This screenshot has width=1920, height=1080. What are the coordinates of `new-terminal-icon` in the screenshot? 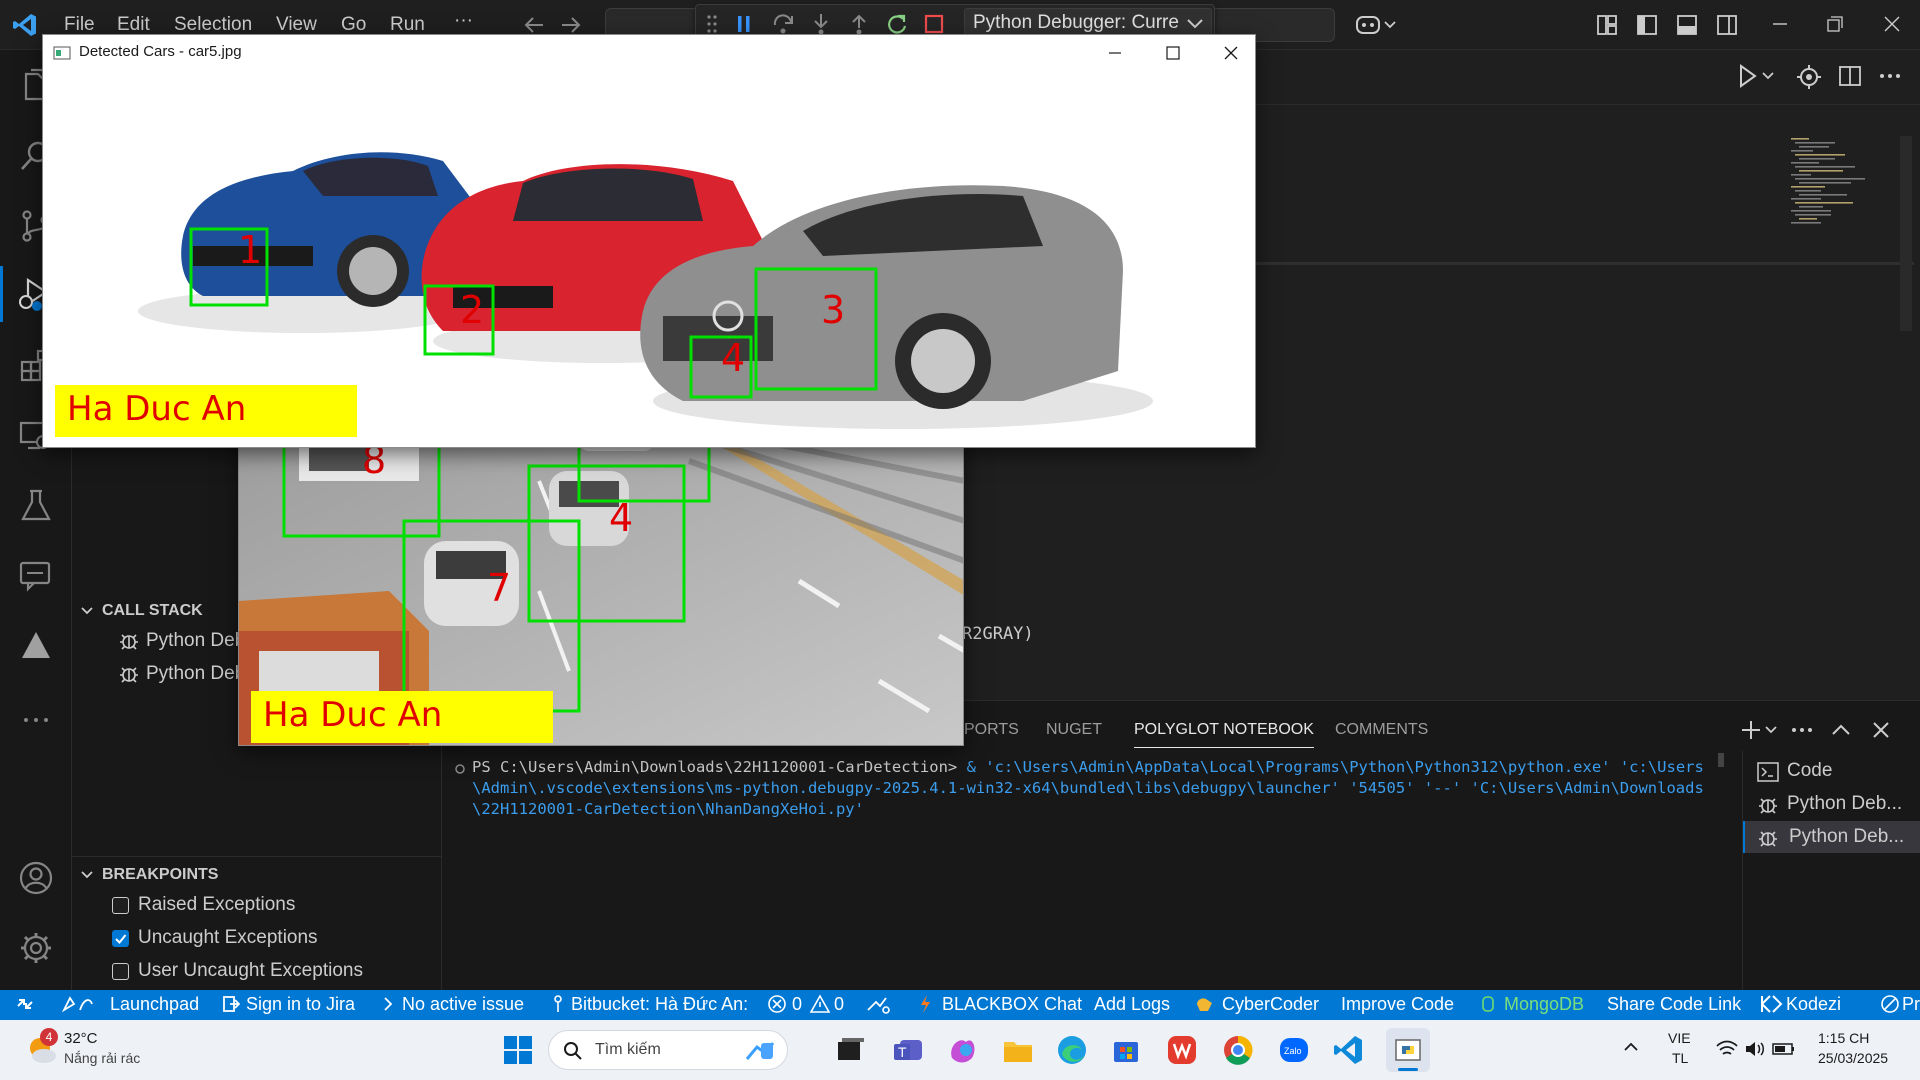 It's located at (1760, 730).